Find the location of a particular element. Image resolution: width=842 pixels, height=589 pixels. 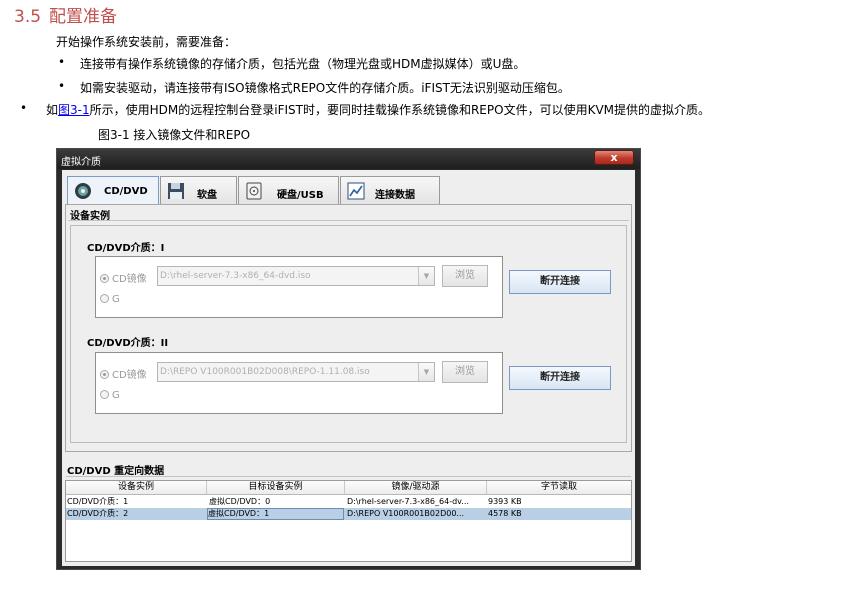

radio-cd-image-1: CD镜像 is located at coordinates (123, 277).